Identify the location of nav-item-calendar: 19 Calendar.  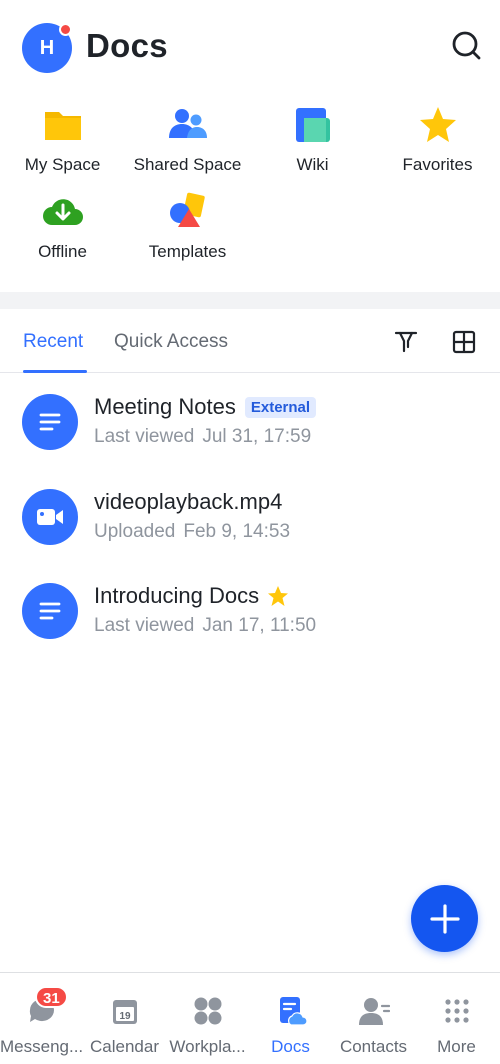
(124, 1018).